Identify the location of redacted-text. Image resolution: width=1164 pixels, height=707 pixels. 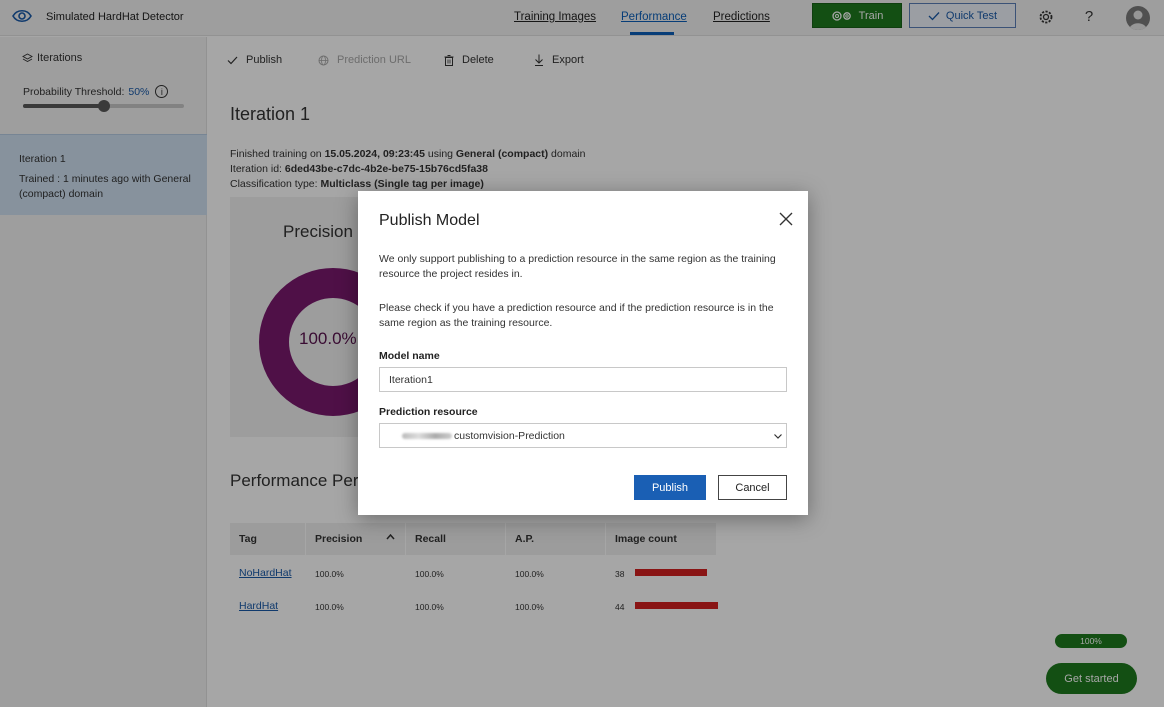
(427, 436).